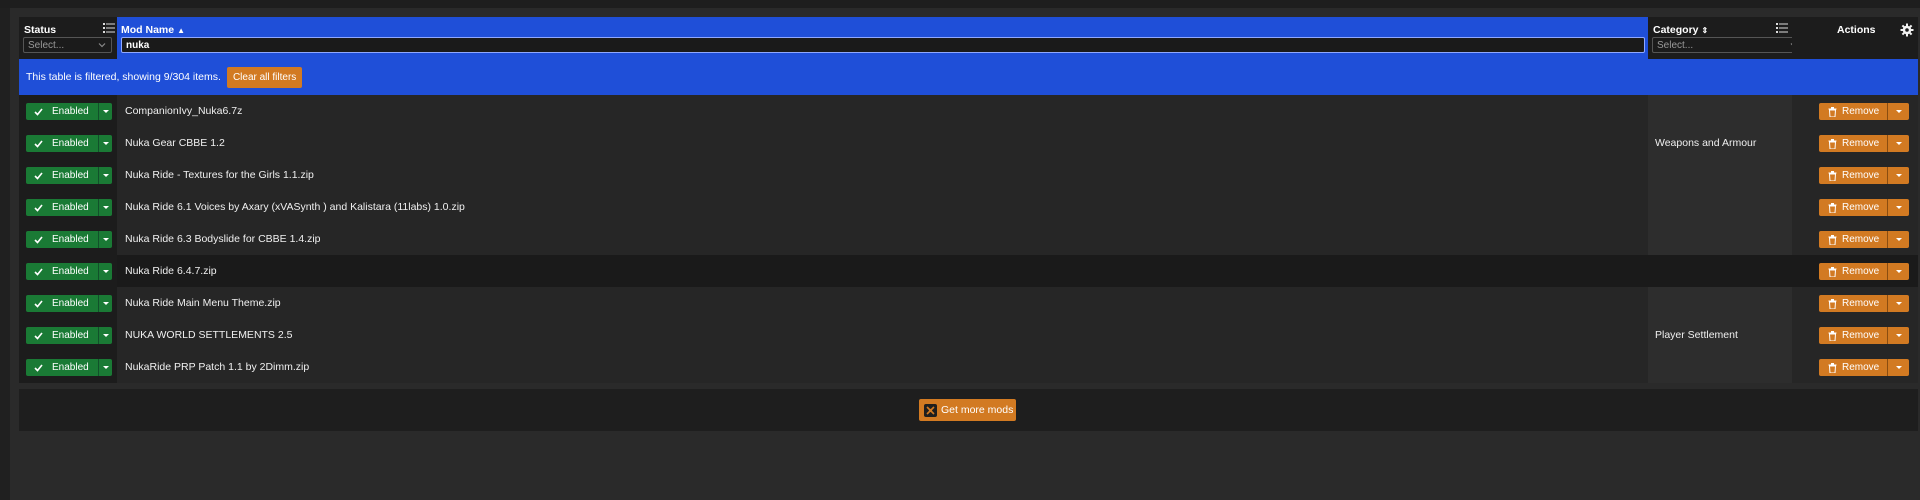  I want to click on category-header-label: Category ⇕, so click(1680, 30).